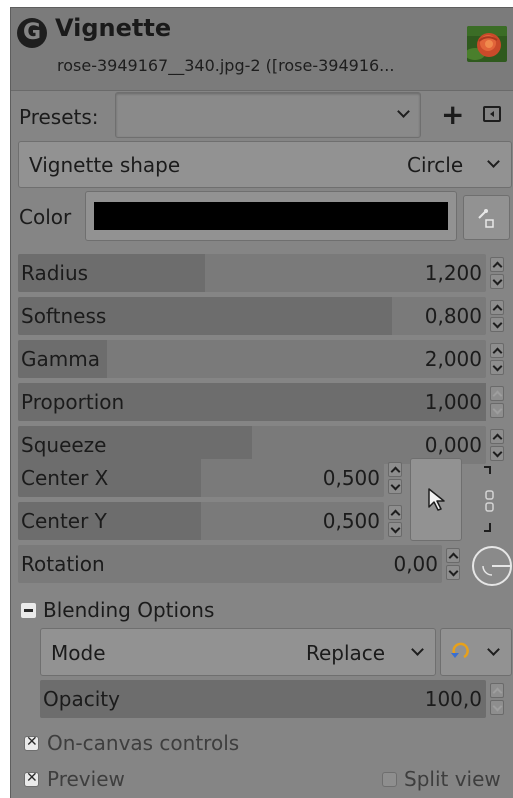 The height and width of the screenshot is (798, 513). Describe the element at coordinates (64, 445) in the screenshot. I see `squeeze-label: Squeeze` at that location.